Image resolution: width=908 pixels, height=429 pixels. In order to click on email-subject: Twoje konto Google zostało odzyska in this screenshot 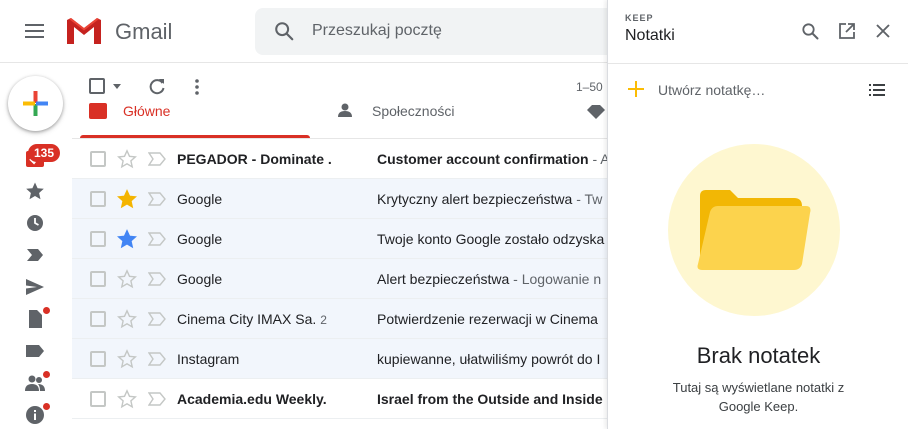, I will do `click(491, 239)`.